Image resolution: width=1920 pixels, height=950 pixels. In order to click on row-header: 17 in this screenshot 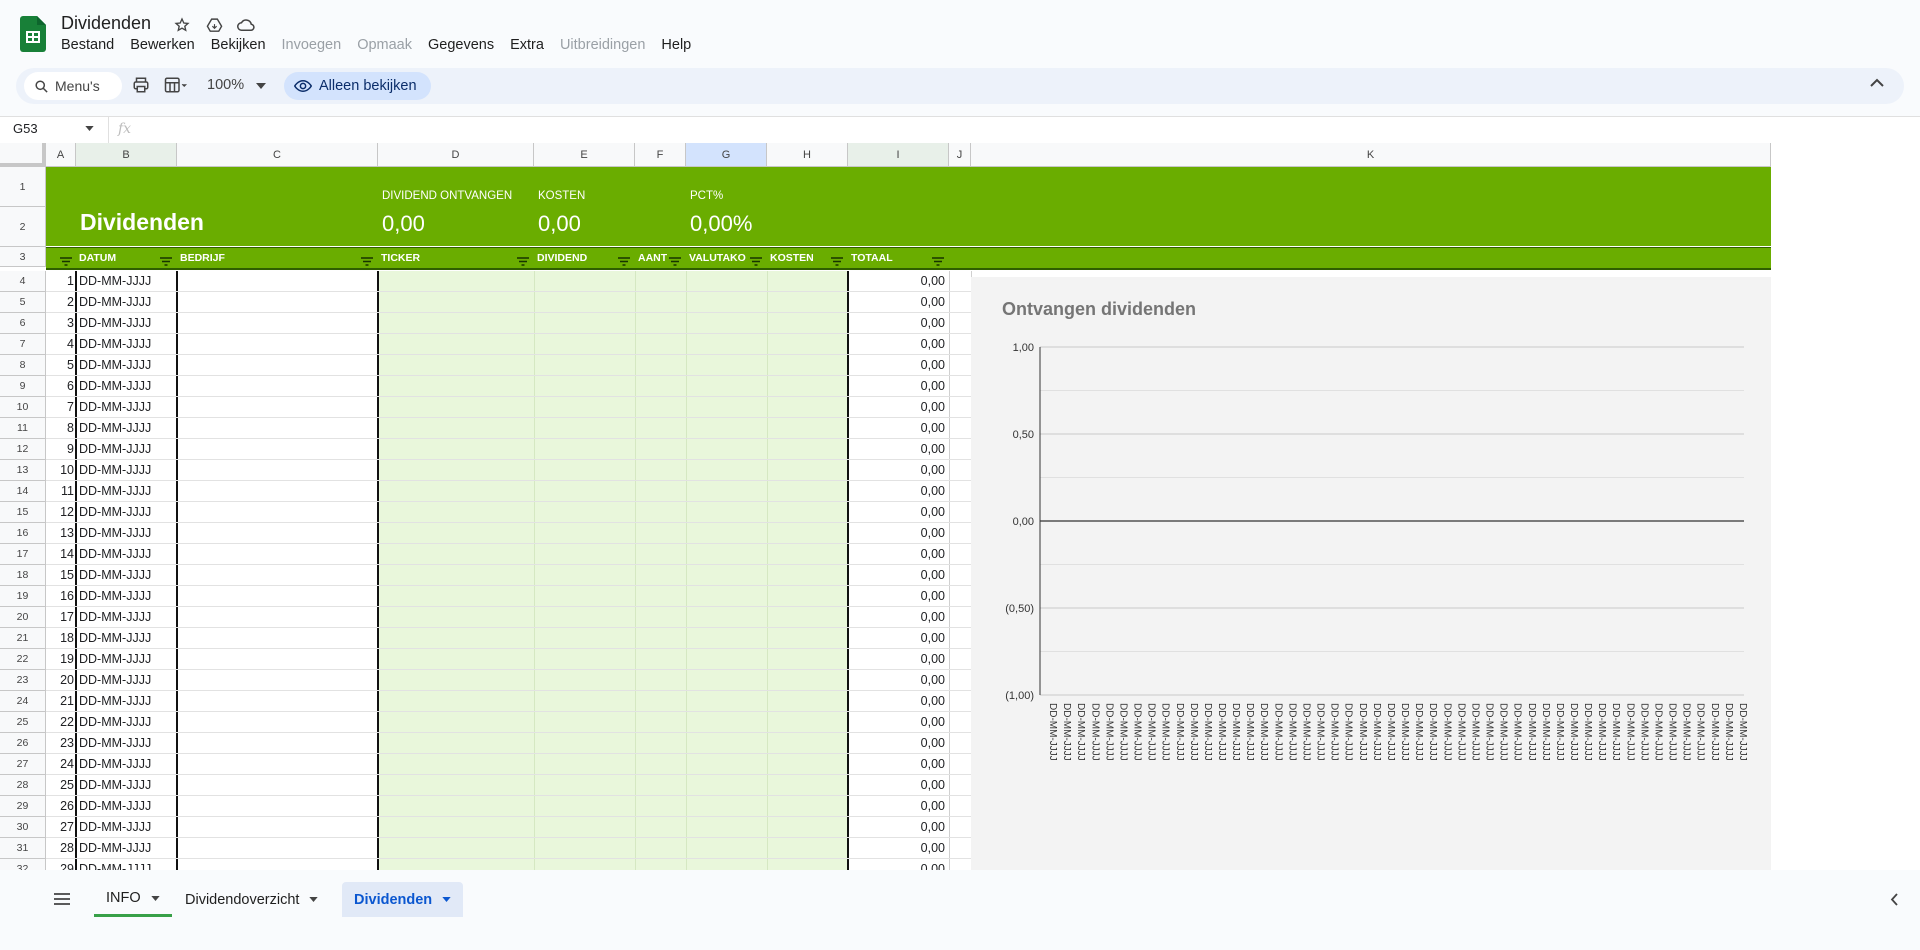, I will do `click(23, 554)`.